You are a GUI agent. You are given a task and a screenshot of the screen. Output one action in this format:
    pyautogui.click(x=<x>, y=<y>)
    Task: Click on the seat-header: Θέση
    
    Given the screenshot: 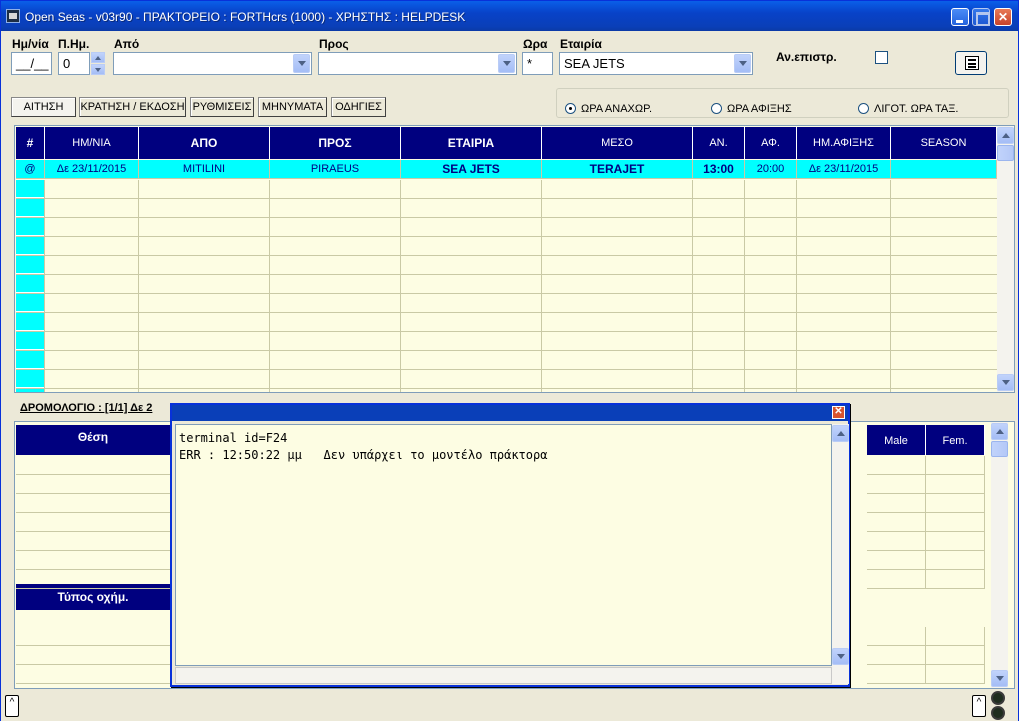 What is the action you would take?
    pyautogui.click(x=93, y=440)
    